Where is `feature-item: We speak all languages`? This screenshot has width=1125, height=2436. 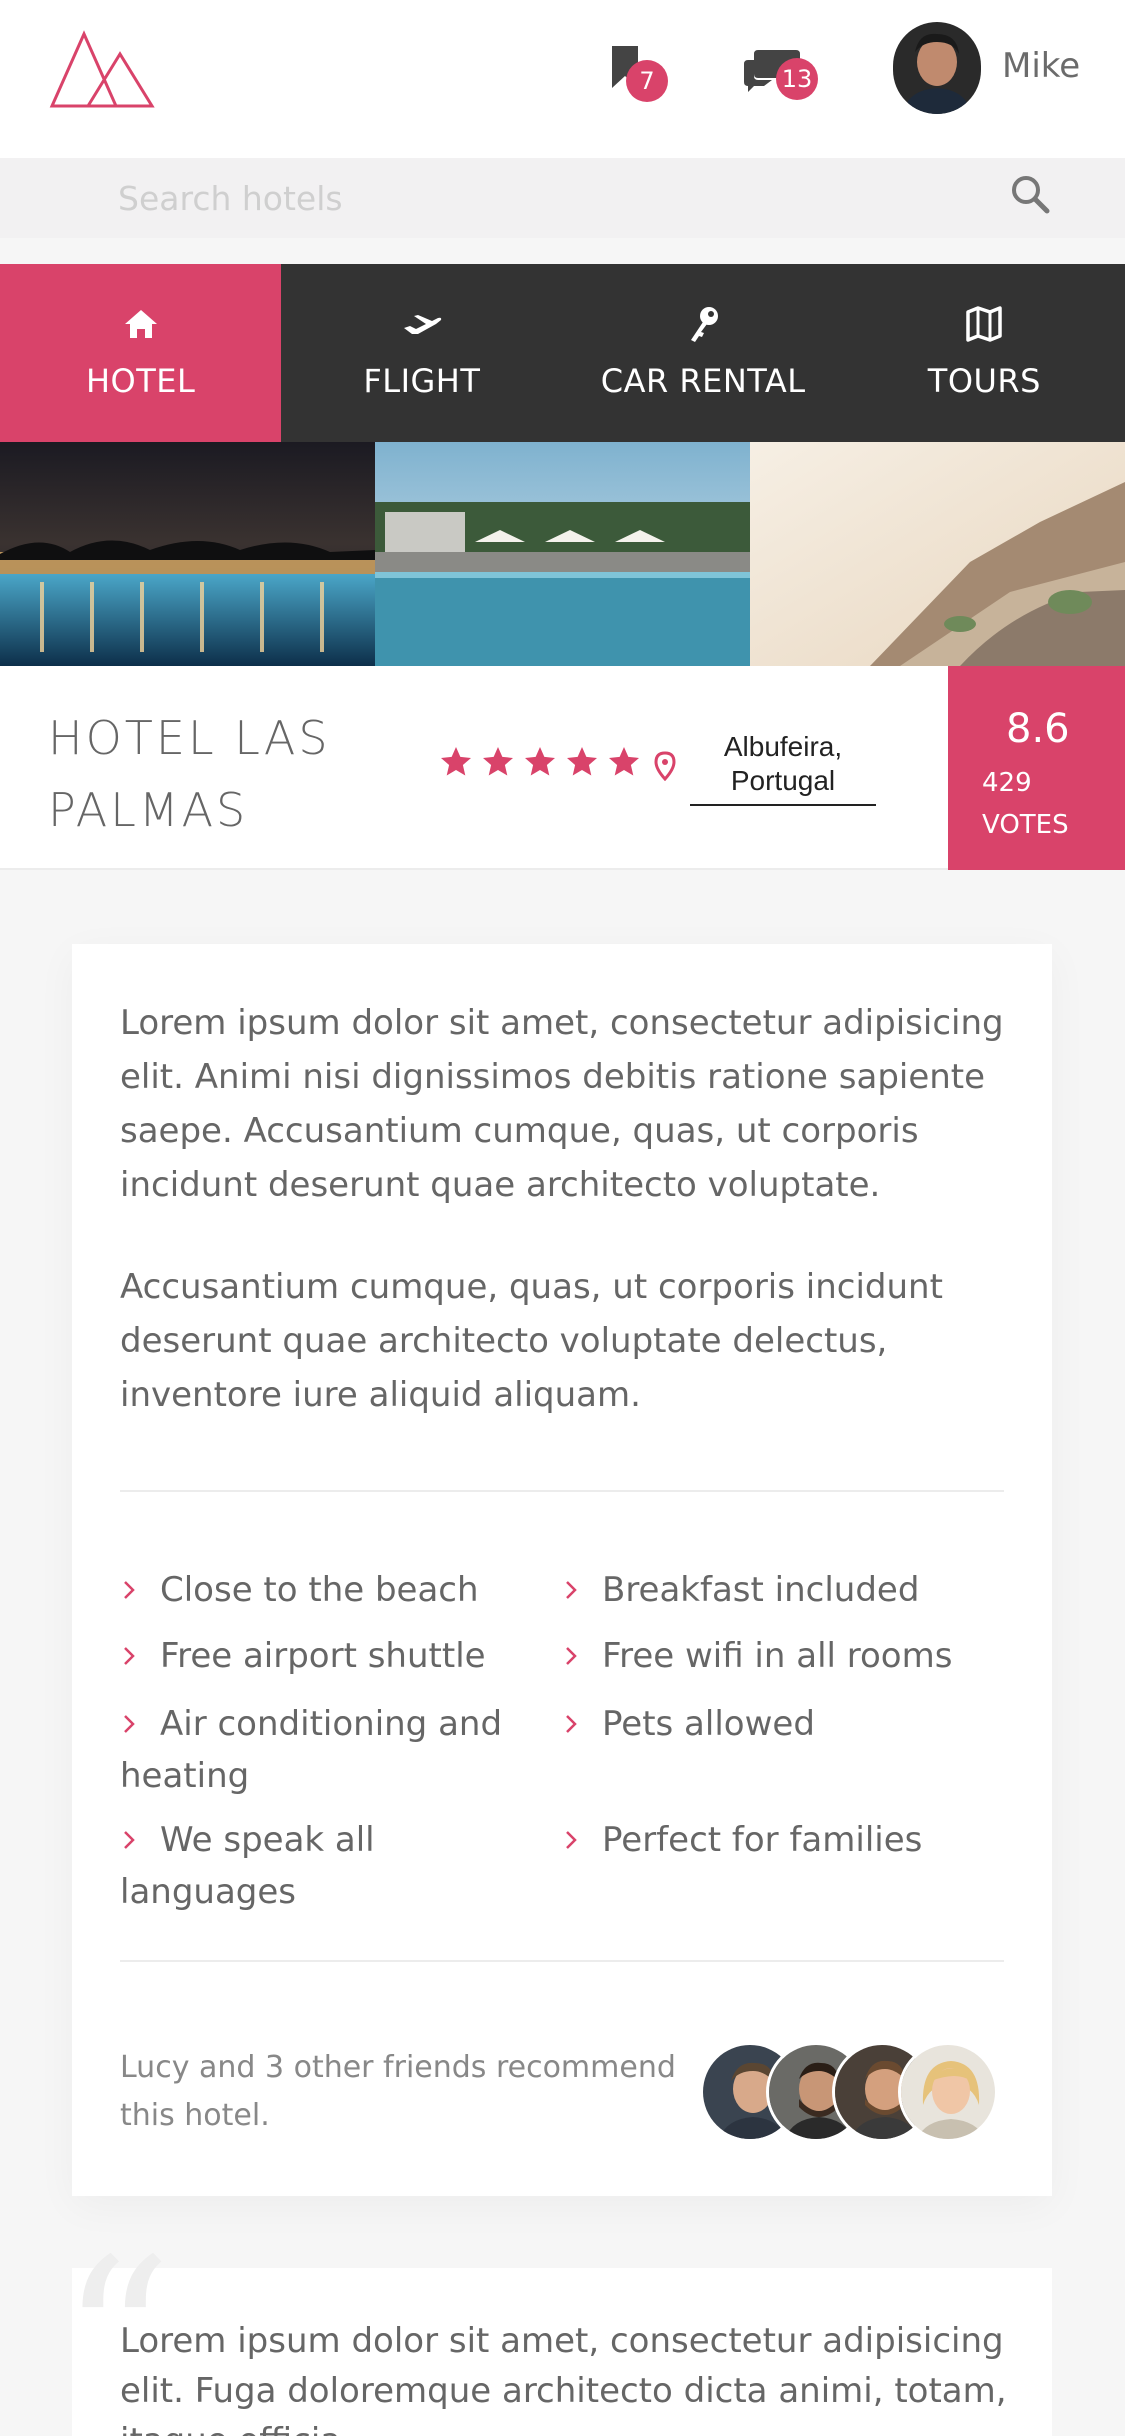 feature-item: We speak all languages is located at coordinates (340, 1866).